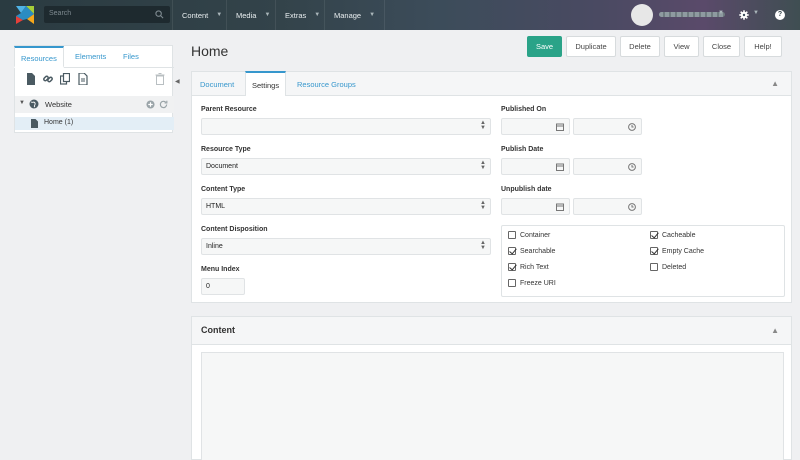  I want to click on sidebar-tabs: Resources Elements Files, so click(94, 57).